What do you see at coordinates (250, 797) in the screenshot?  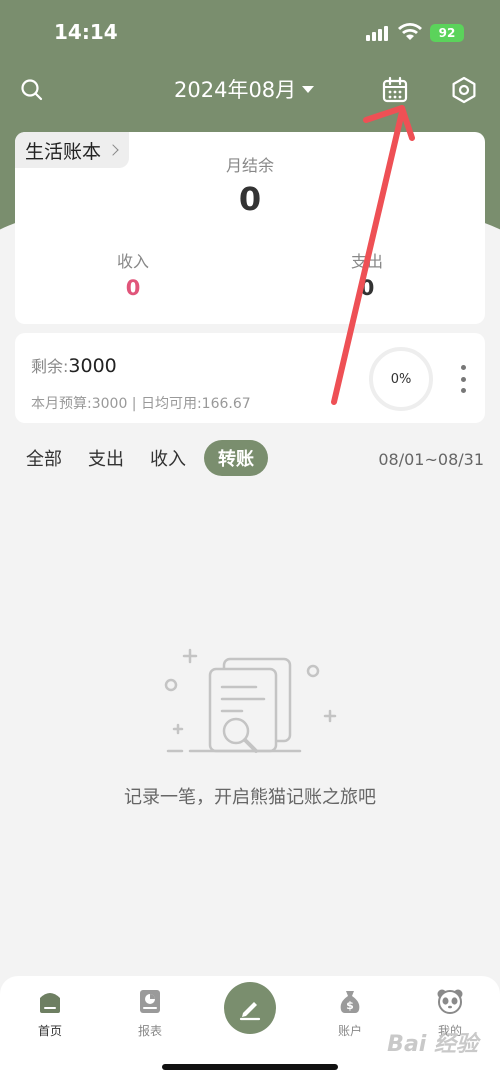 I see `empty-state-text: 记录一笔，开启熊猫记账之旅吧` at bounding box center [250, 797].